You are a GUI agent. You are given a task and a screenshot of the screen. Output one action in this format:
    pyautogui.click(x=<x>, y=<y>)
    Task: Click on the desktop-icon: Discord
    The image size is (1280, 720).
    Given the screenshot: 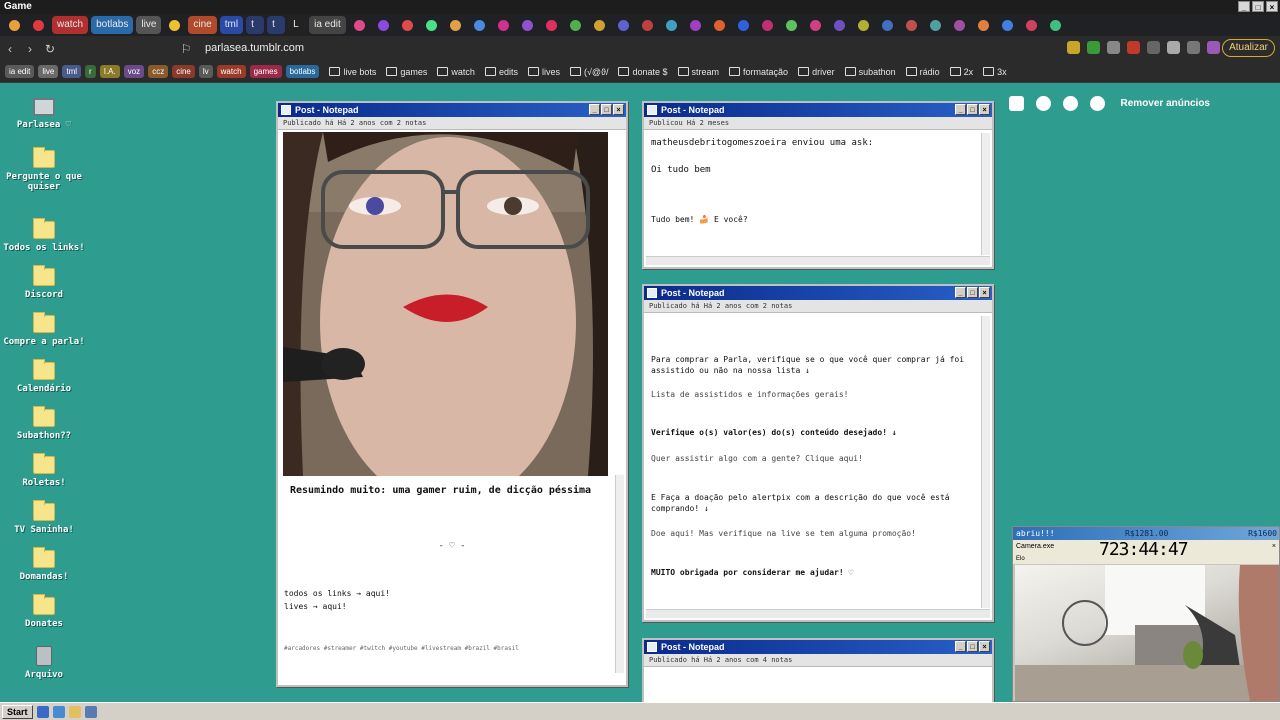 What is the action you would take?
    pyautogui.click(x=44, y=282)
    